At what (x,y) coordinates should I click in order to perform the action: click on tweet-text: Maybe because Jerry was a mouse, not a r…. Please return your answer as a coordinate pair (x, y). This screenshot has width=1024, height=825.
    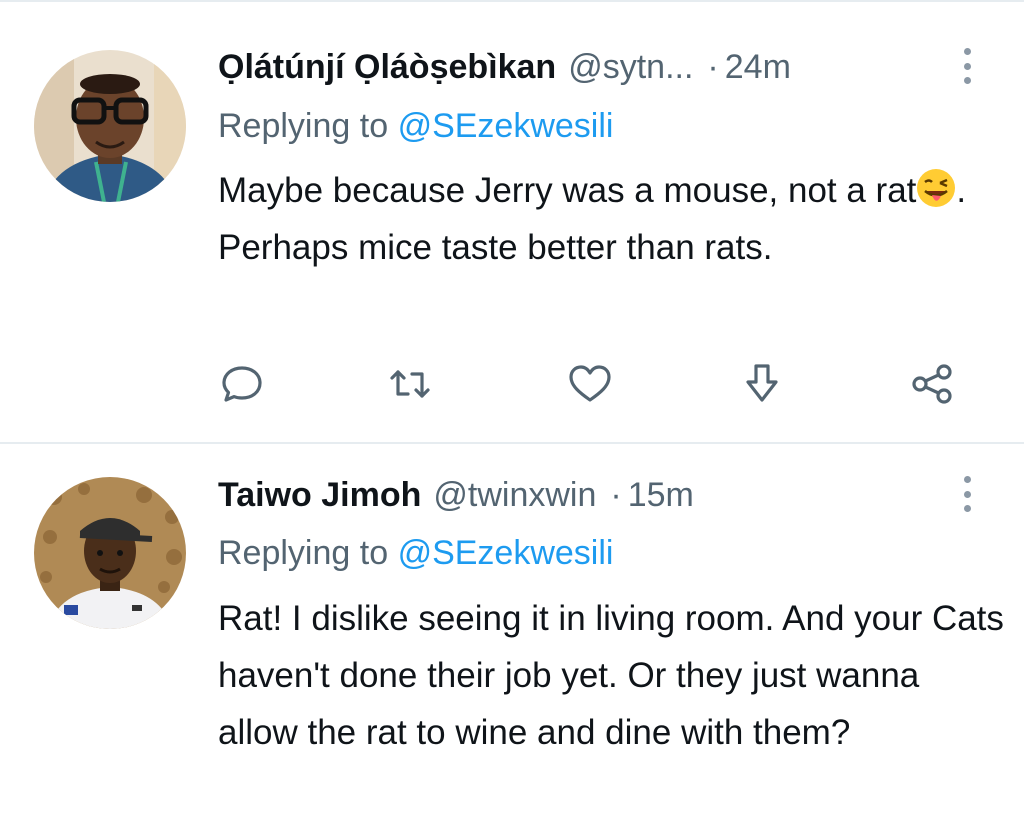
    Looking at the image, I should click on (613, 219).